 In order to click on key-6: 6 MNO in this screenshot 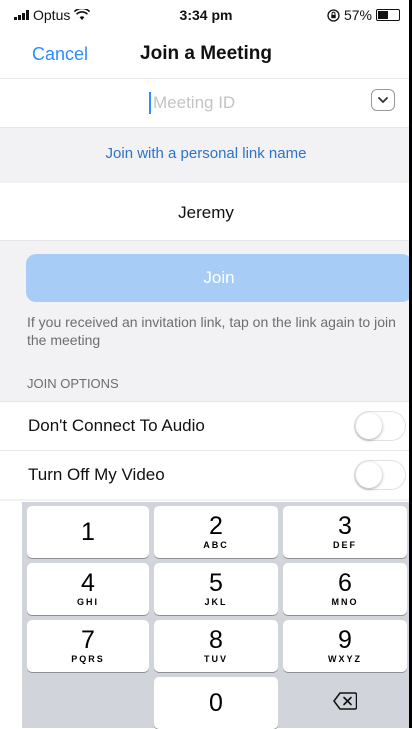, I will do `click(345, 589)`.